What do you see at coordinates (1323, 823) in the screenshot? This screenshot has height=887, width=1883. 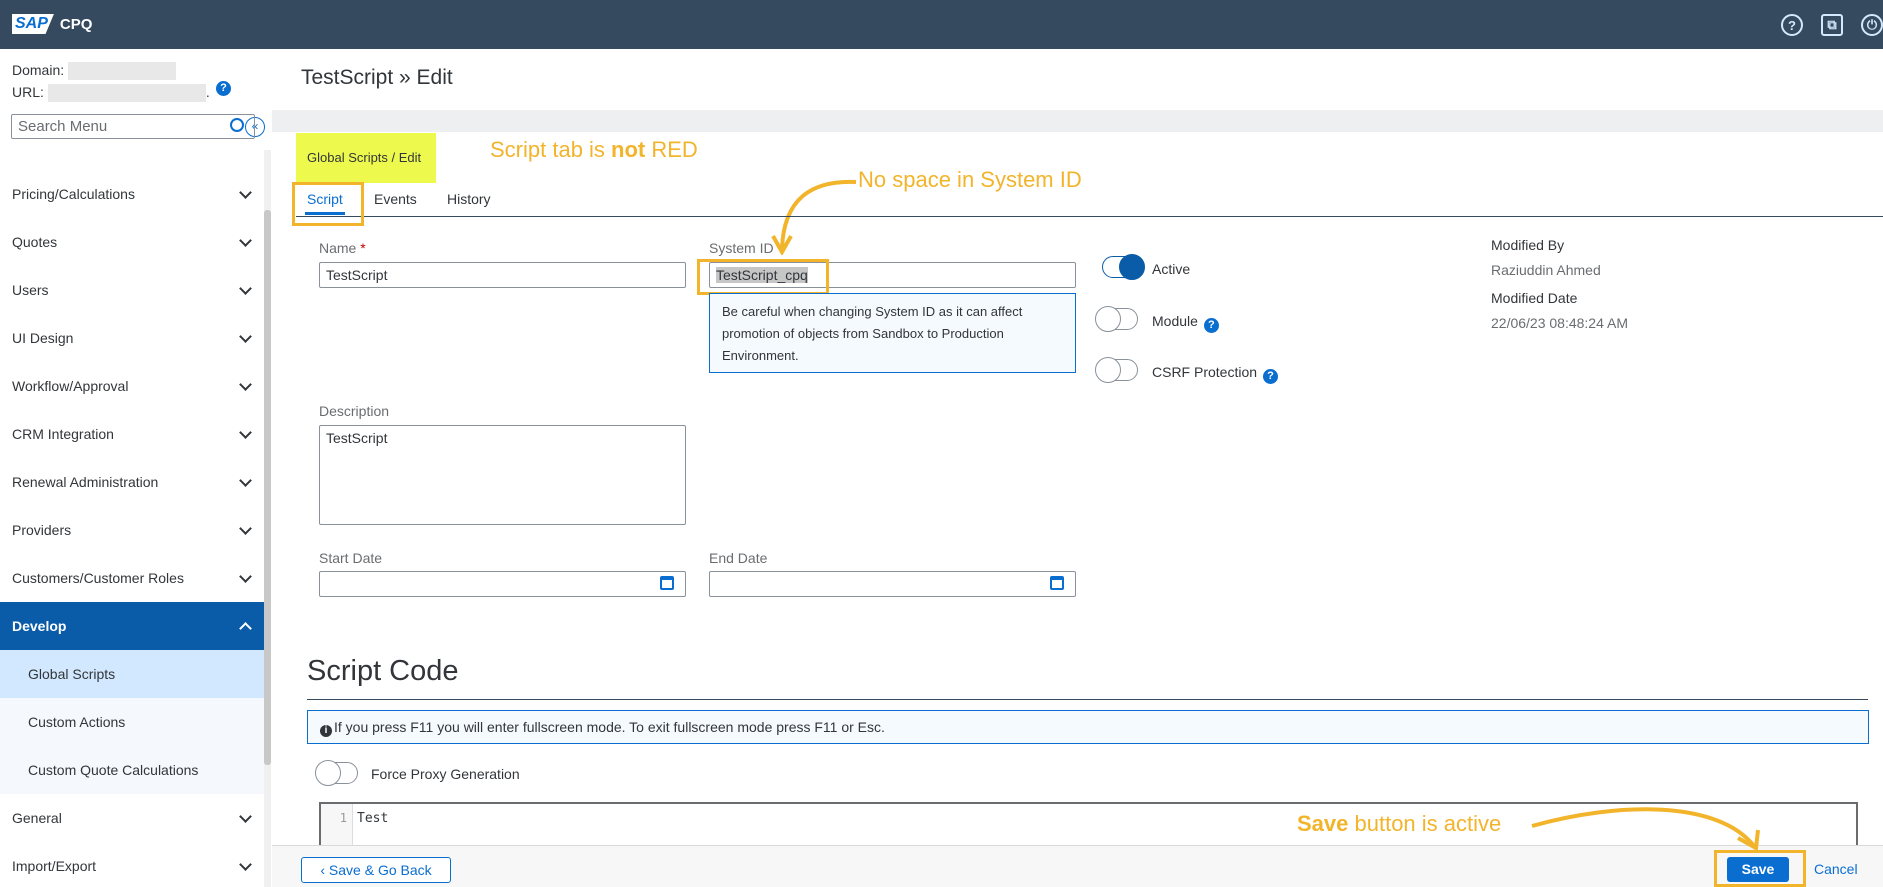 I see `annotation-bold: Save` at bounding box center [1323, 823].